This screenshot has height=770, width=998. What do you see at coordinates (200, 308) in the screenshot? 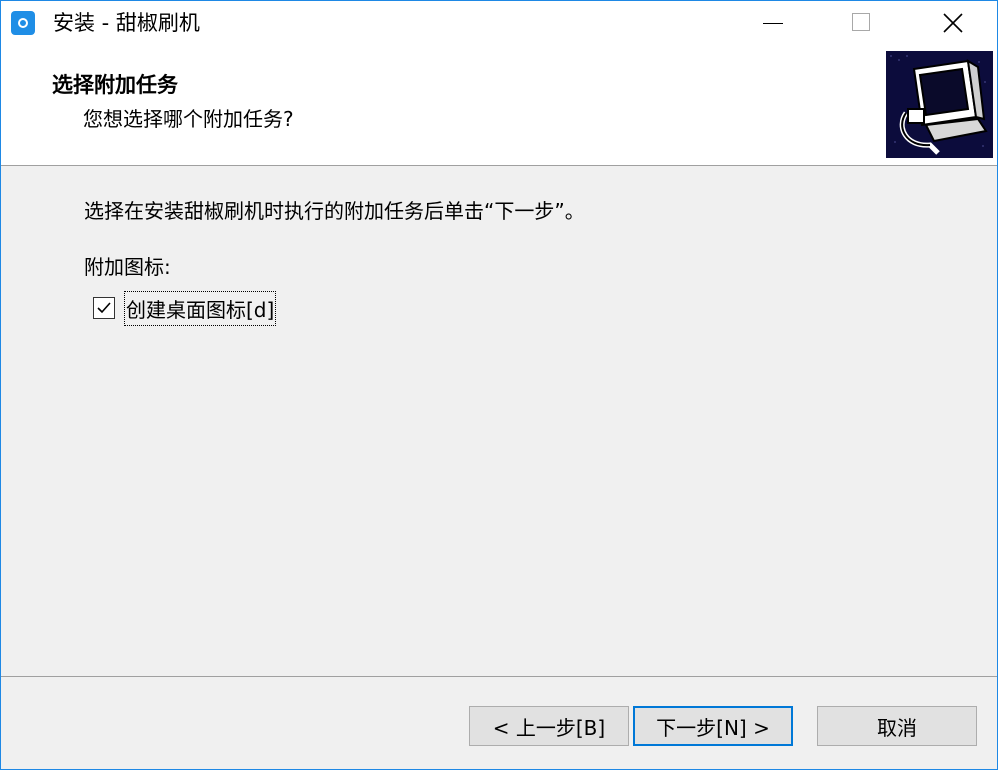
I see `desktop-icon-label: 创建桌面图标[d]` at bounding box center [200, 308].